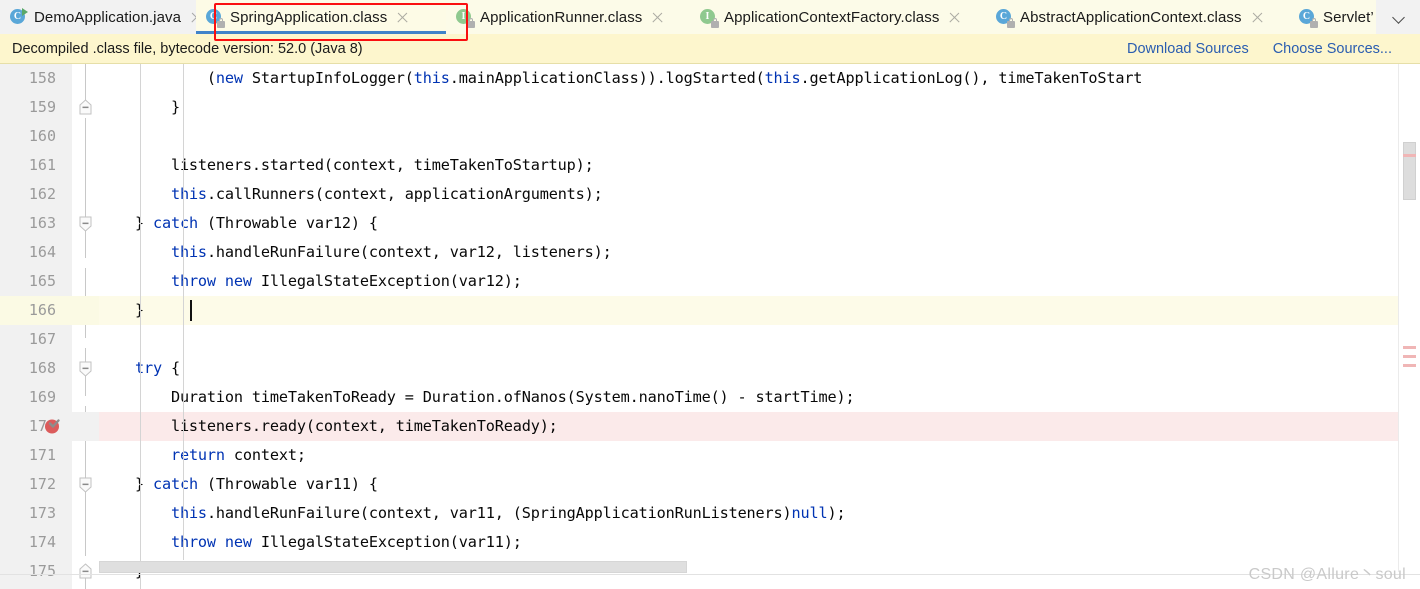  What do you see at coordinates (42, 513) in the screenshot?
I see `line-number: 173` at bounding box center [42, 513].